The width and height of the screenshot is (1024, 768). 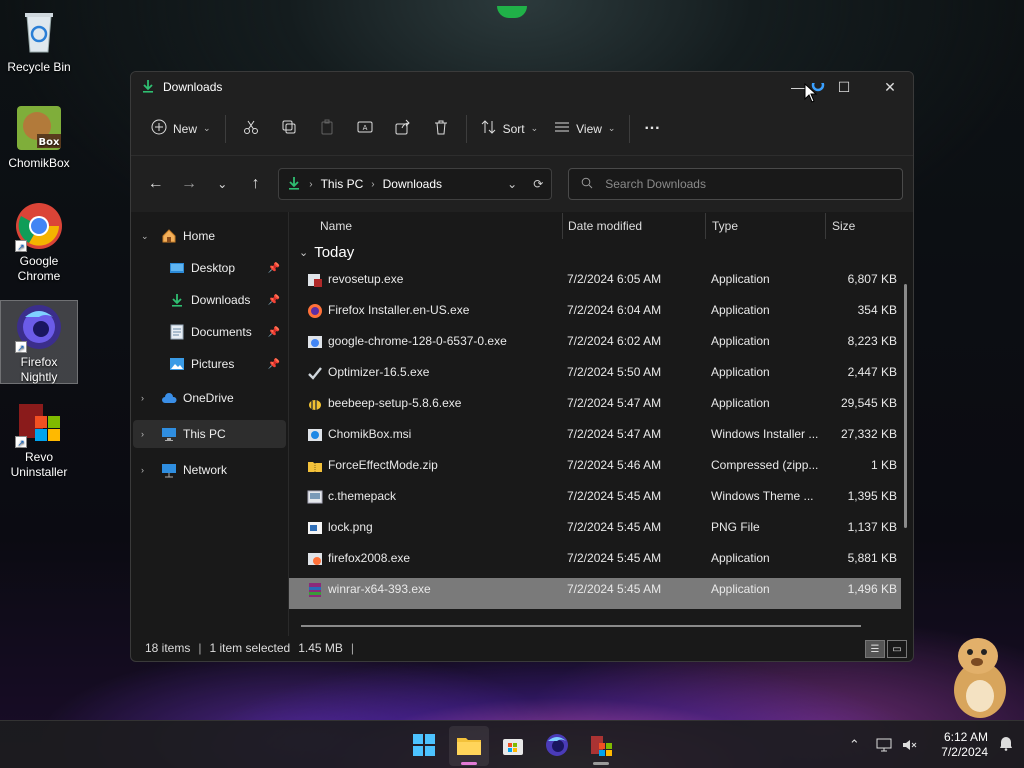 I want to click on back-button: ←, so click(x=155, y=184).